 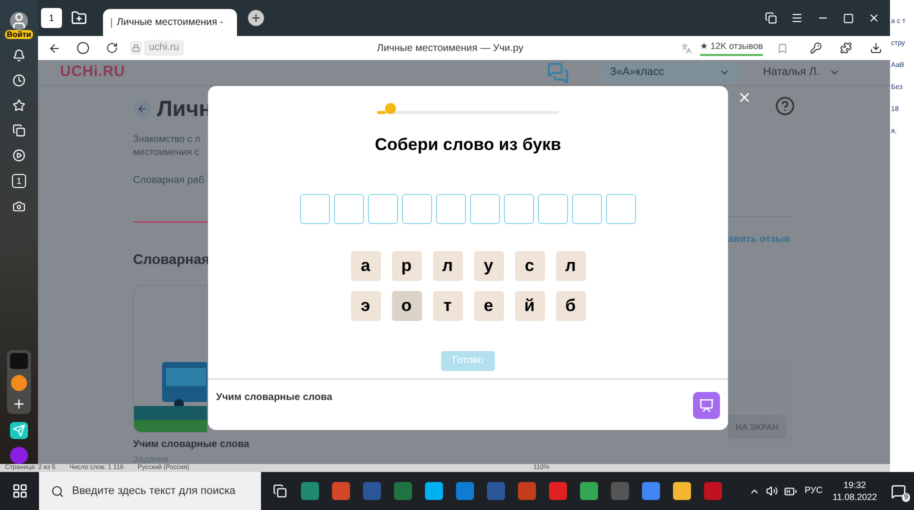 What do you see at coordinates (19, 34) in the screenshot?
I see `login-badge: Войти` at bounding box center [19, 34].